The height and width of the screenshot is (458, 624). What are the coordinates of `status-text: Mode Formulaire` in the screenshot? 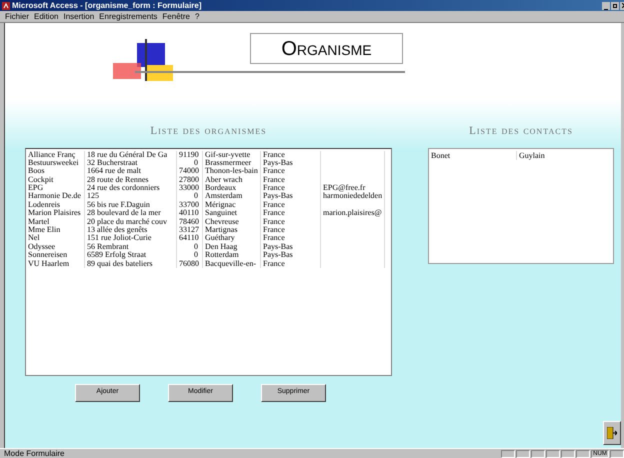 It's located at (34, 454).